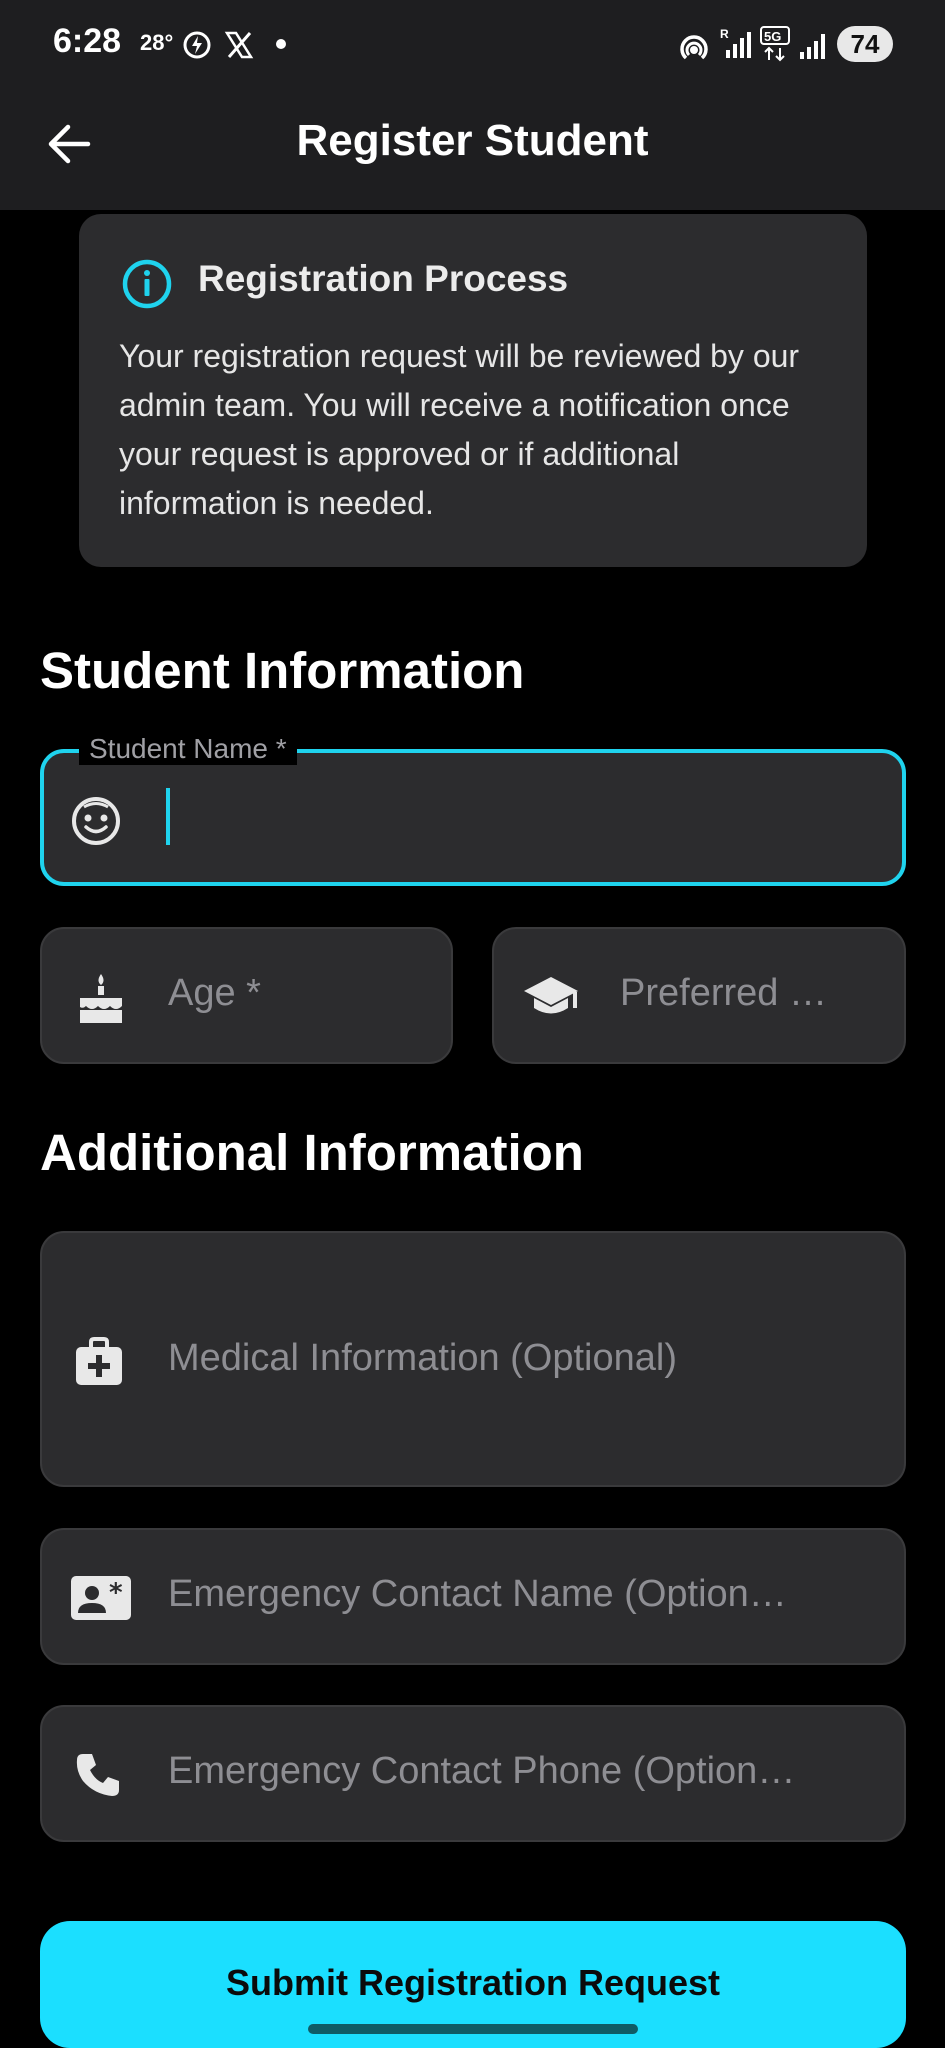  What do you see at coordinates (96, 821) in the screenshot?
I see `face-icon` at bounding box center [96, 821].